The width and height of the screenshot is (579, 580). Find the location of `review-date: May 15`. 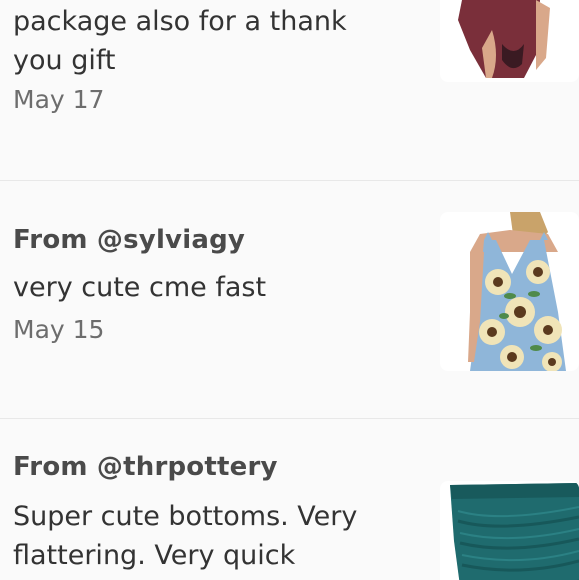

review-date: May 15 is located at coordinates (59, 329).